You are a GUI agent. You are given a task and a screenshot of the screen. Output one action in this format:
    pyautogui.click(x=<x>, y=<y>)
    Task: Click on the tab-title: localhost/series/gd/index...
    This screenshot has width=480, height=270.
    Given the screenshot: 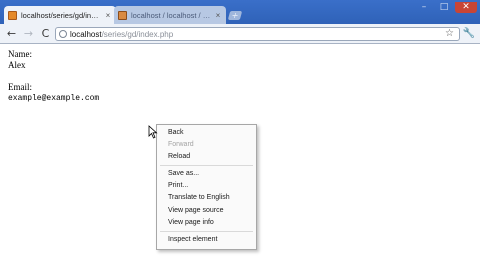 What is the action you would take?
    pyautogui.click(x=61, y=15)
    